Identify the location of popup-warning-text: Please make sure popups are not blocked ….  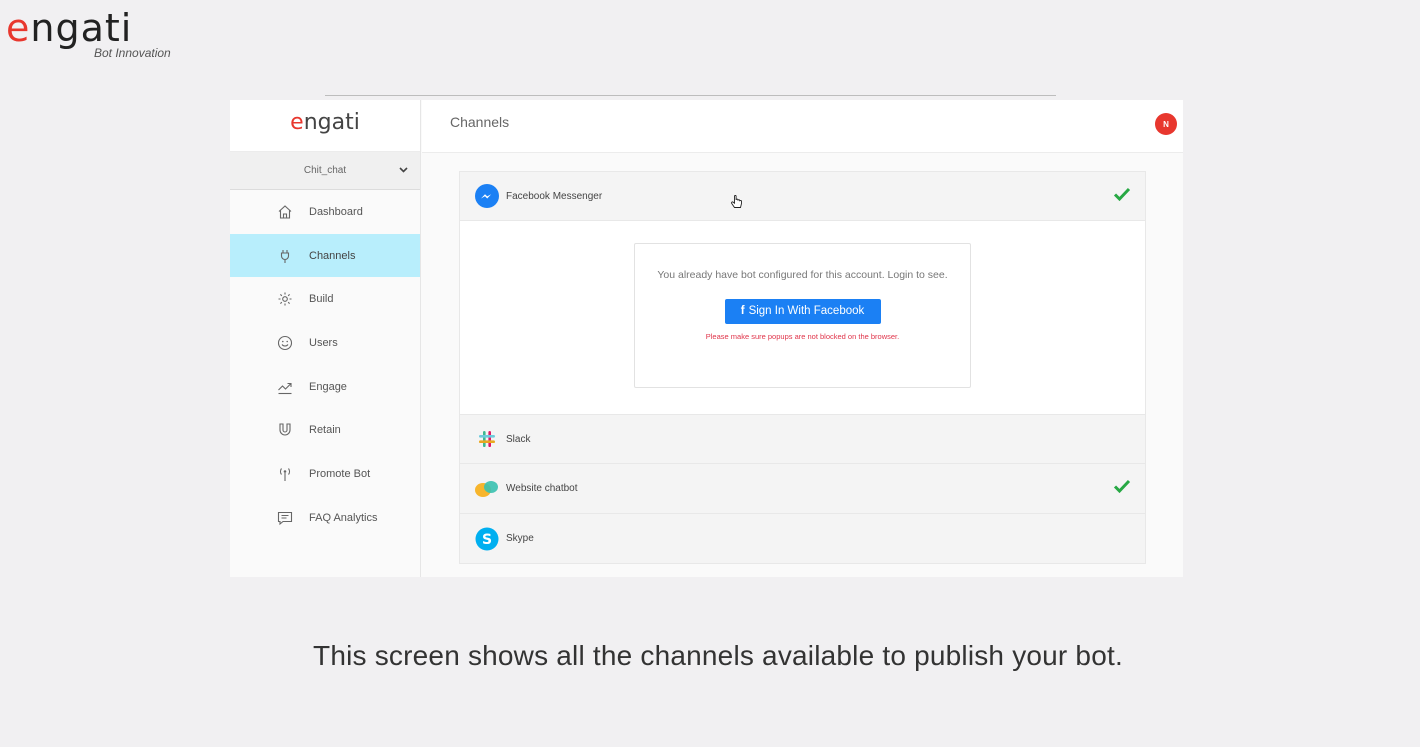
(802, 336).